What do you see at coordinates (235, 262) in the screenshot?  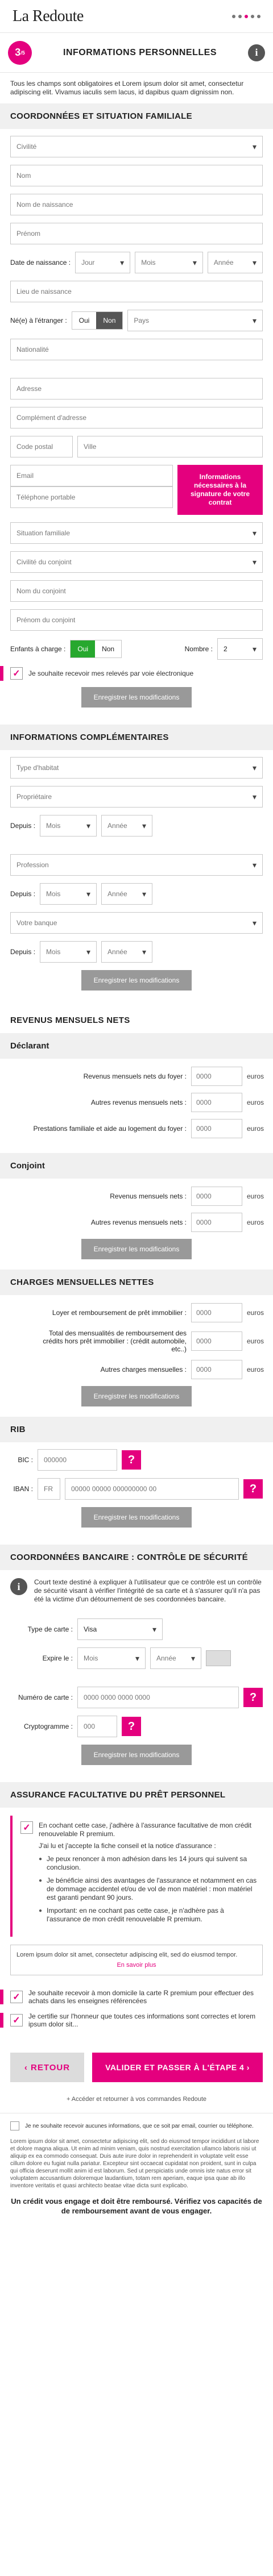 I see `annee-select: Année` at bounding box center [235, 262].